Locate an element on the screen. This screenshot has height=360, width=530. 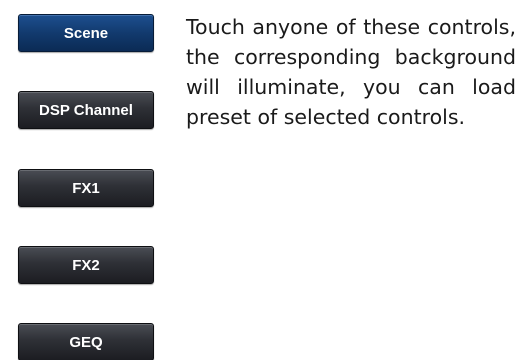
fx1-button: FX1 is located at coordinates (86, 188).